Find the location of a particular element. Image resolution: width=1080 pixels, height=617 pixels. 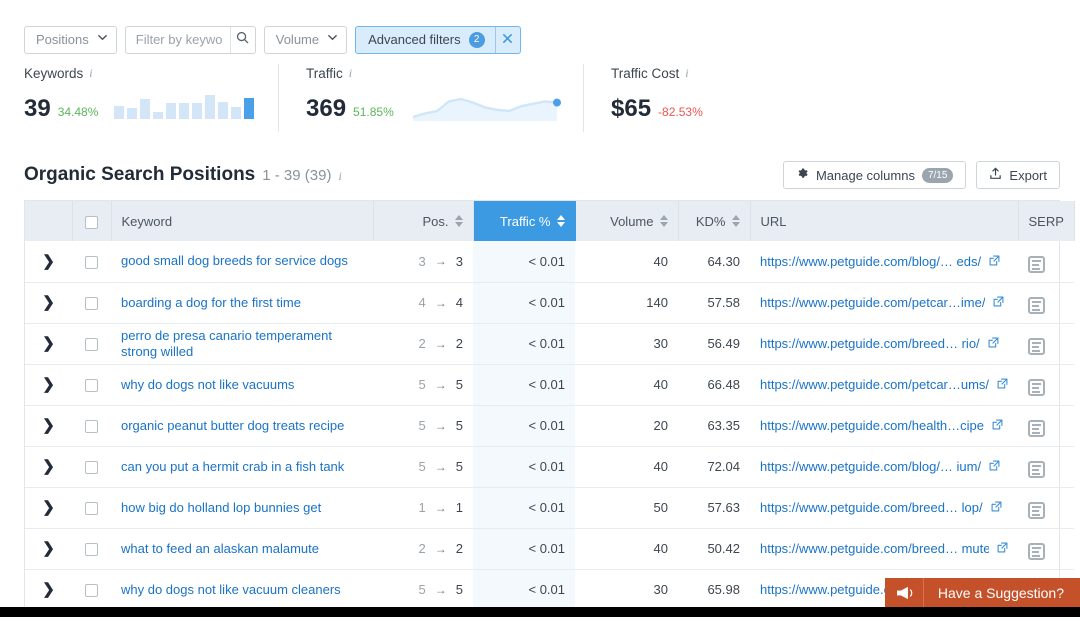

position-to: 5 is located at coordinates (459, 589).